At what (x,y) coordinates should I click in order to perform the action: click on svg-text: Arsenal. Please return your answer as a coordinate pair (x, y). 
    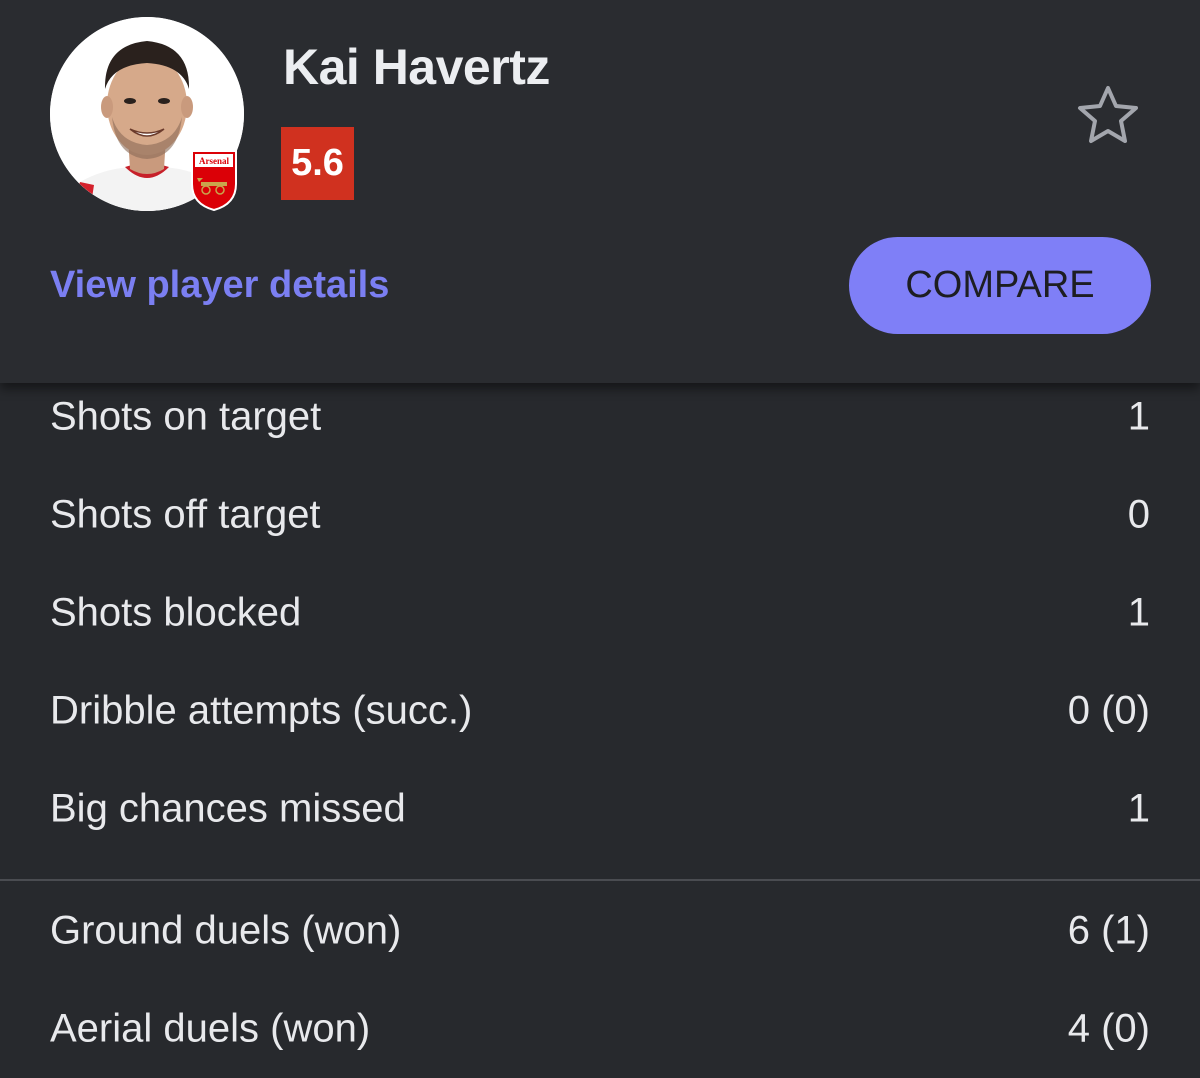
    Looking at the image, I should click on (214, 161).